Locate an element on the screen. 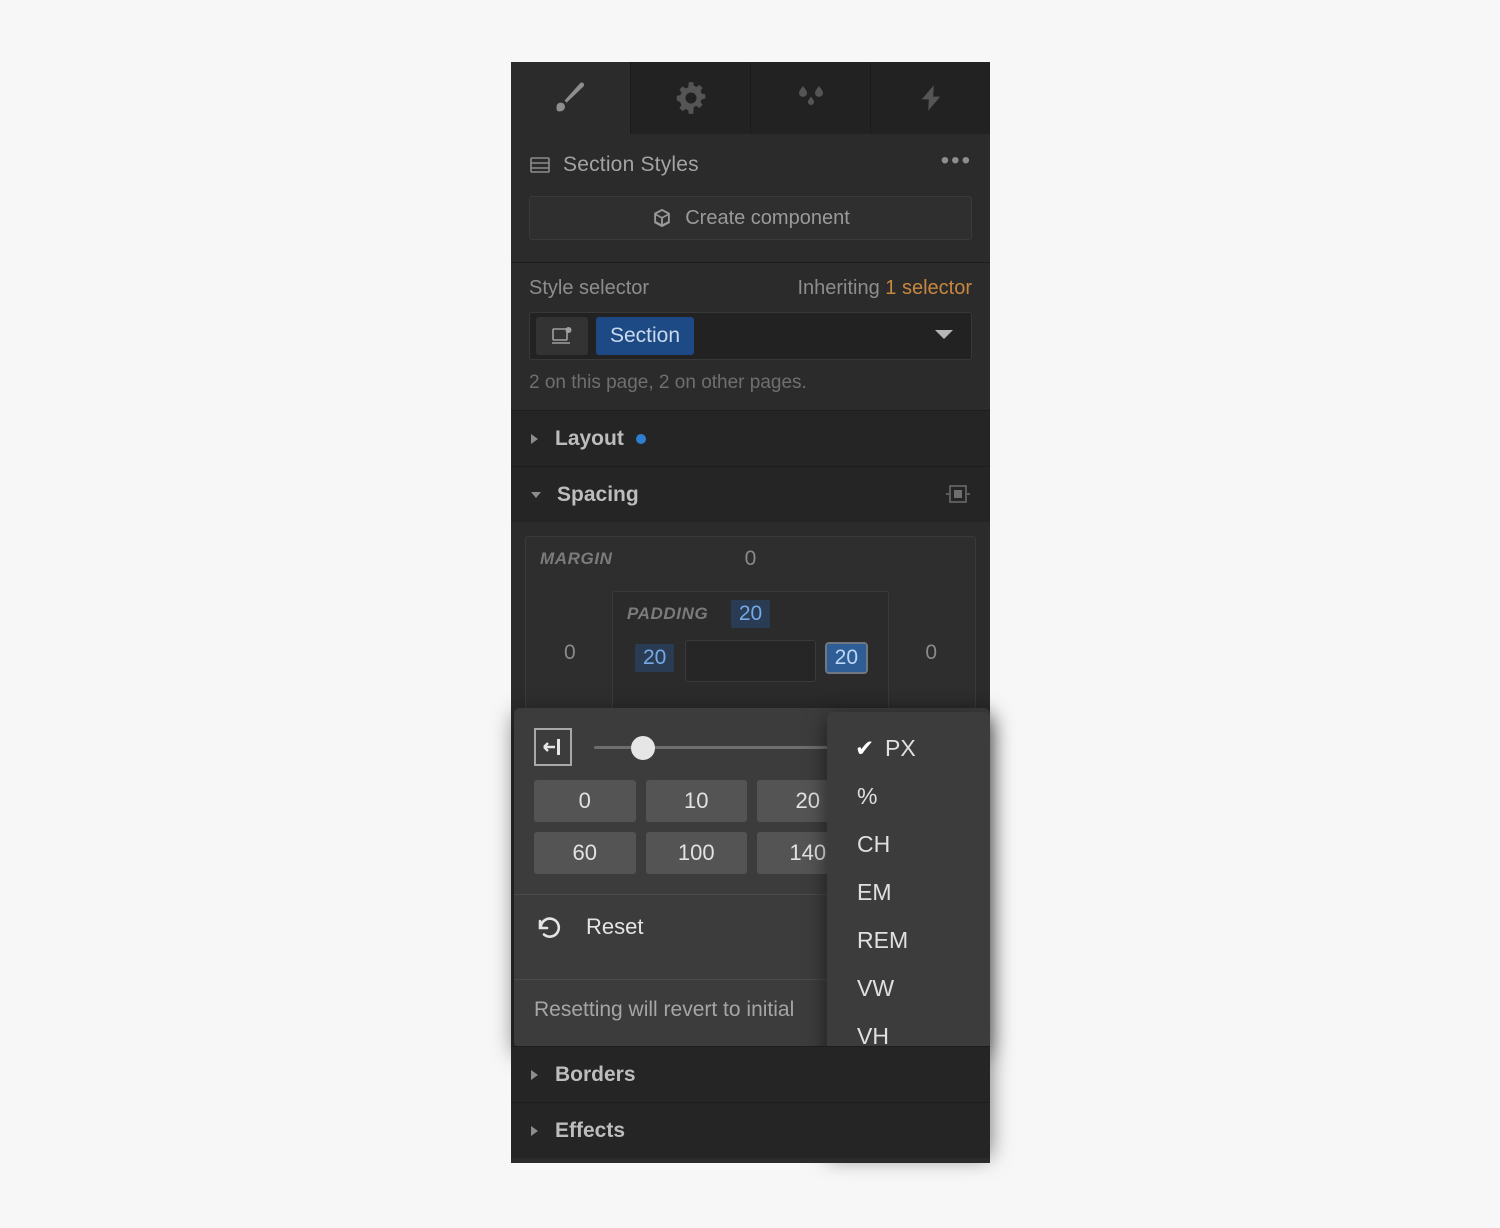 The width and height of the screenshot is (1500, 1228). tab-settings is located at coordinates (691, 98).